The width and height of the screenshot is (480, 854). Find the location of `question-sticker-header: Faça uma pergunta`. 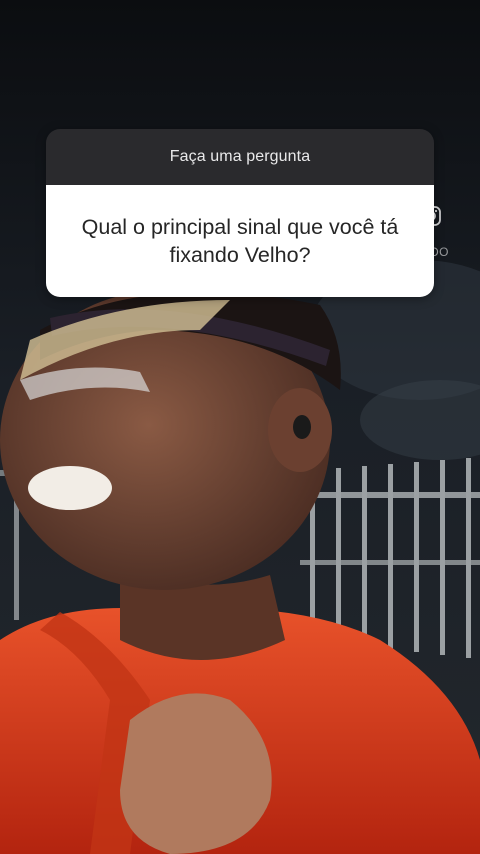

question-sticker-header: Faça uma pergunta is located at coordinates (240, 157).